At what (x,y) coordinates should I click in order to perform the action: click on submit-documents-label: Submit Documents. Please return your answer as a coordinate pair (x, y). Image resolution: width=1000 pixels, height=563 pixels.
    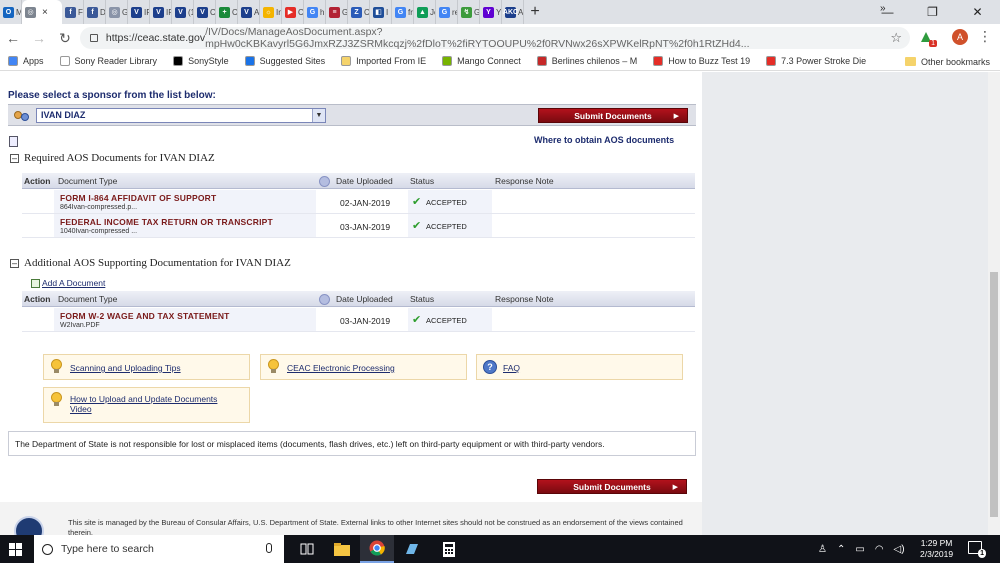
    Looking at the image, I should click on (612, 487).